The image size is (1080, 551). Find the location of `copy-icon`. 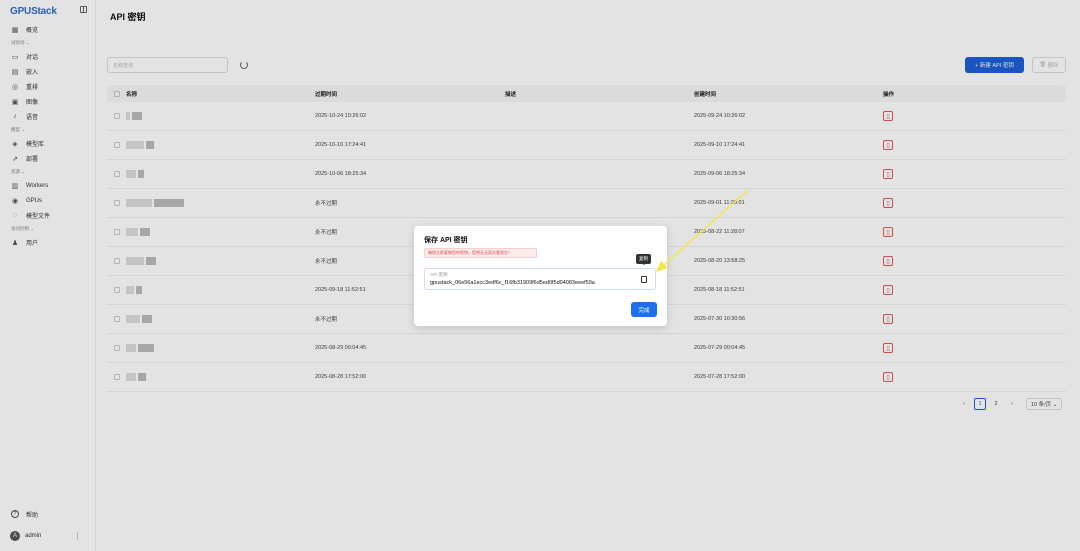

copy-icon is located at coordinates (644, 279).